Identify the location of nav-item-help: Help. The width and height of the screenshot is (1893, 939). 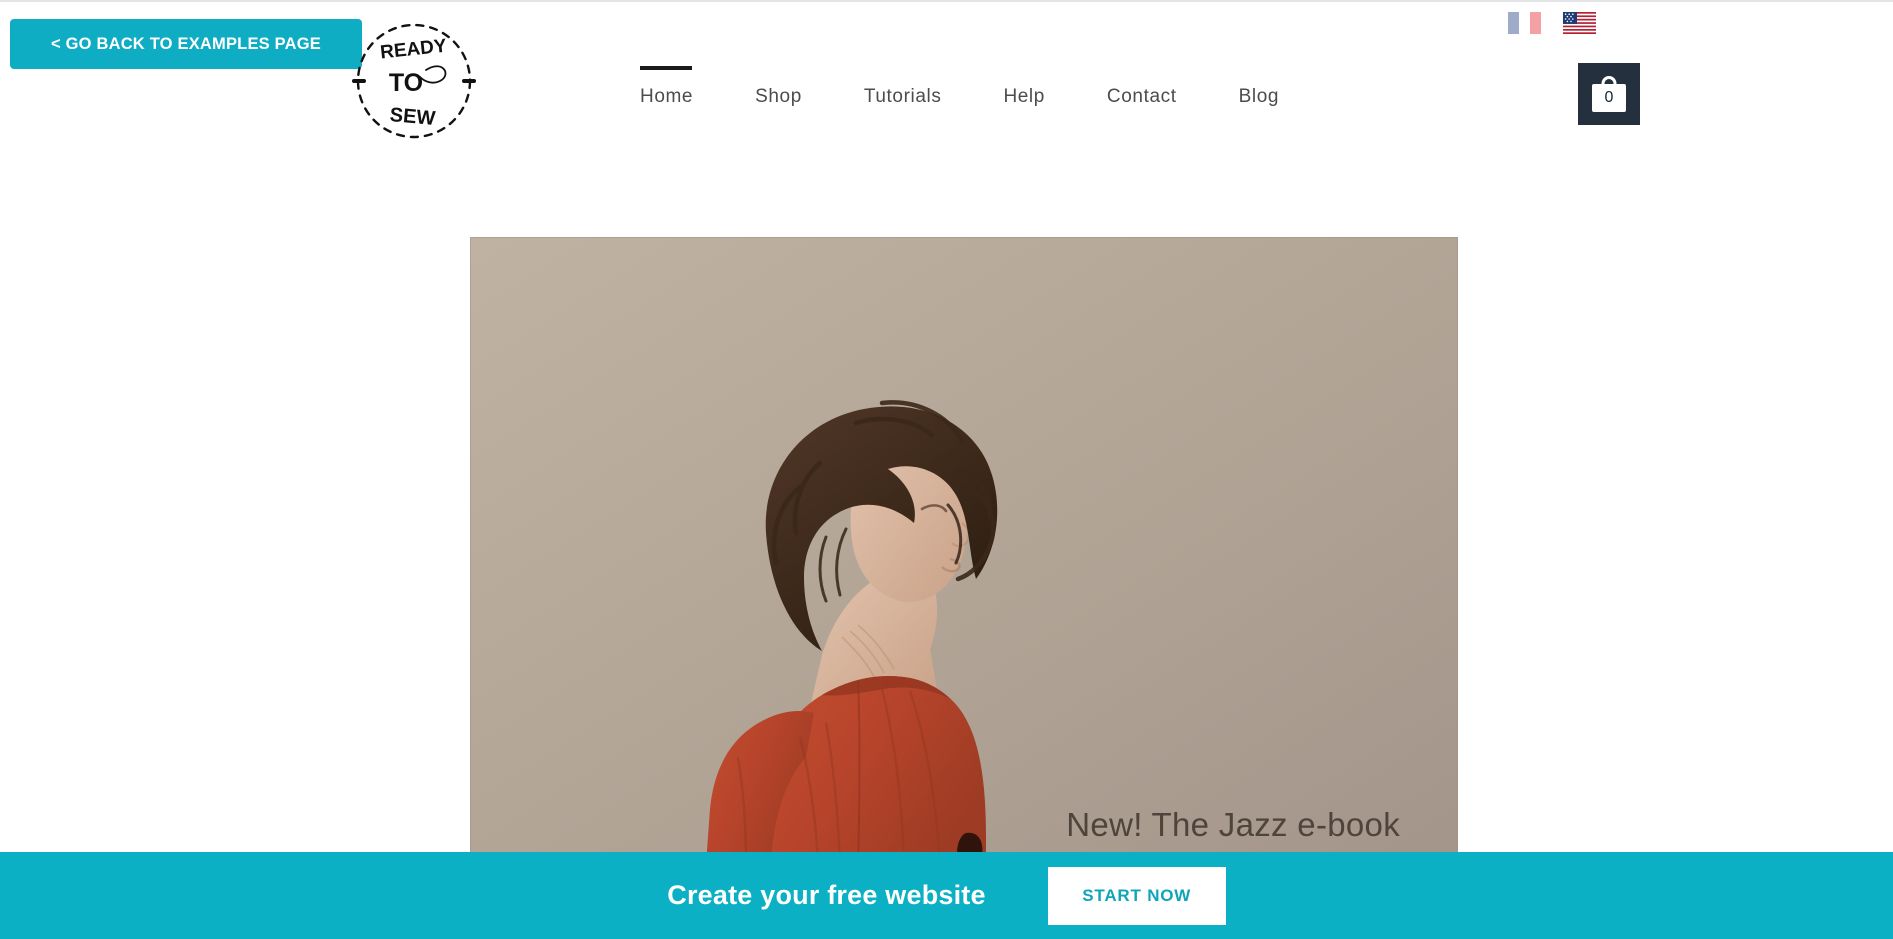
(1023, 97).